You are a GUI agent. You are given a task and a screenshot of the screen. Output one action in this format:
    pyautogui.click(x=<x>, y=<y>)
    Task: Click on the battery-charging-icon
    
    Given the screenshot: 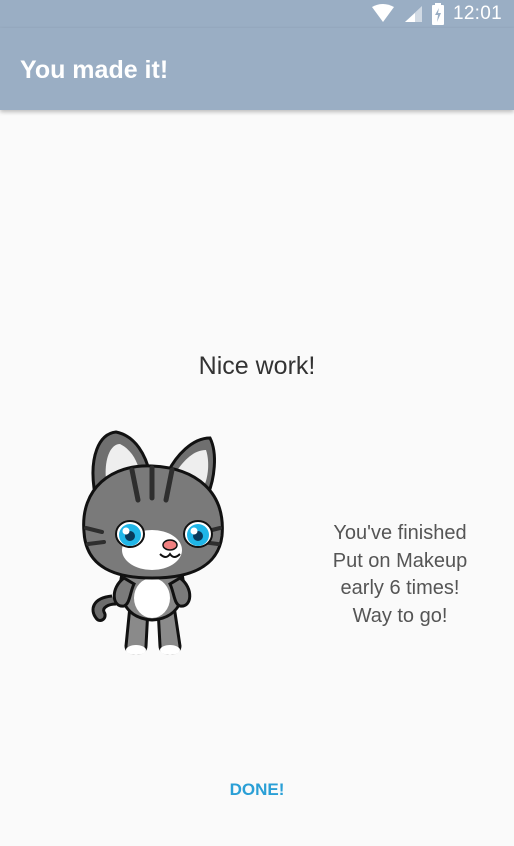 What is the action you would take?
    pyautogui.click(x=437, y=14)
    